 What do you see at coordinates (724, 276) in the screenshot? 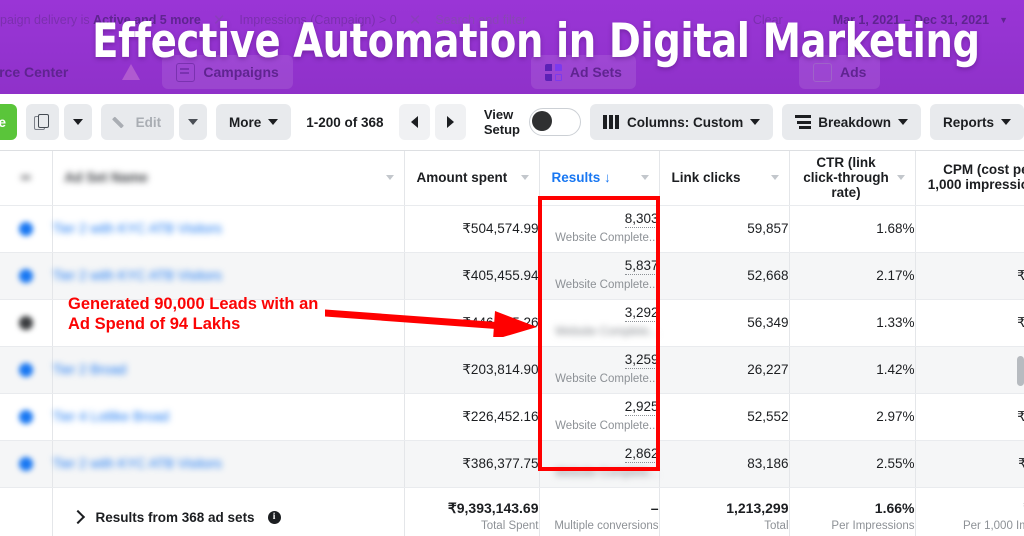
I see `link-clicks-cell: 52,668` at bounding box center [724, 276].